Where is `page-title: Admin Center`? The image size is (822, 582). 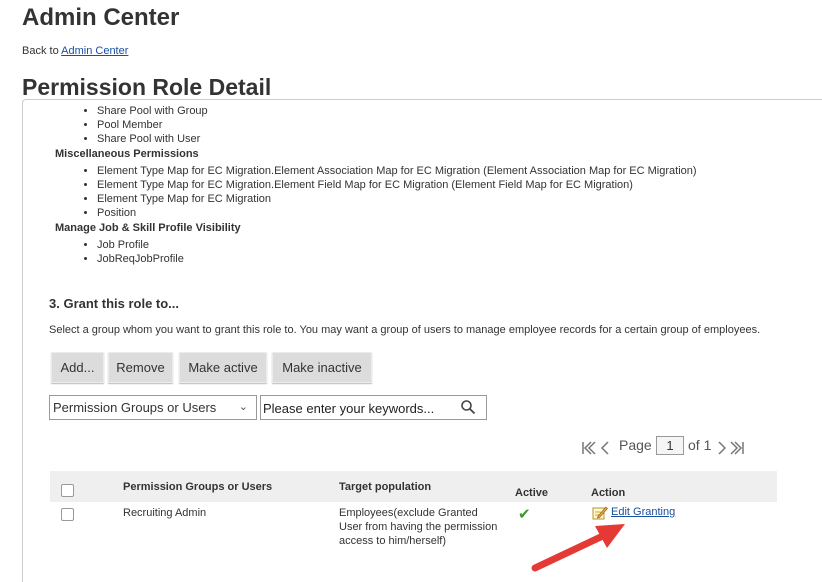 page-title: Admin Center is located at coordinates (101, 17).